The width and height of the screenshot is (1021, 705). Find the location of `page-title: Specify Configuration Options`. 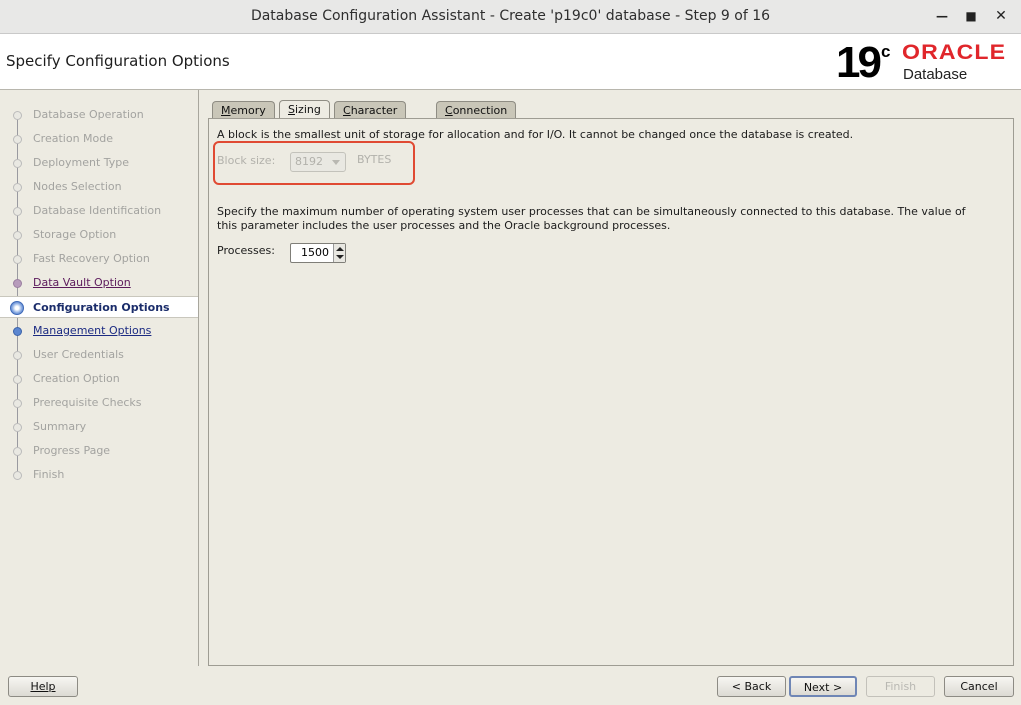

page-title: Specify Configuration Options is located at coordinates (118, 61).